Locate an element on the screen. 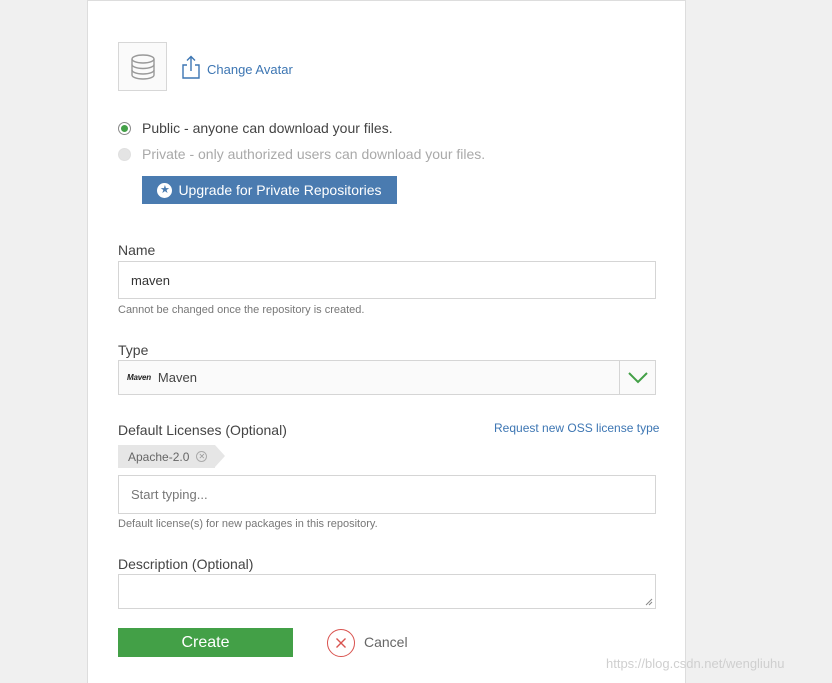  watermark: https://blog.csdn.net/wengliuhu is located at coordinates (695, 663).